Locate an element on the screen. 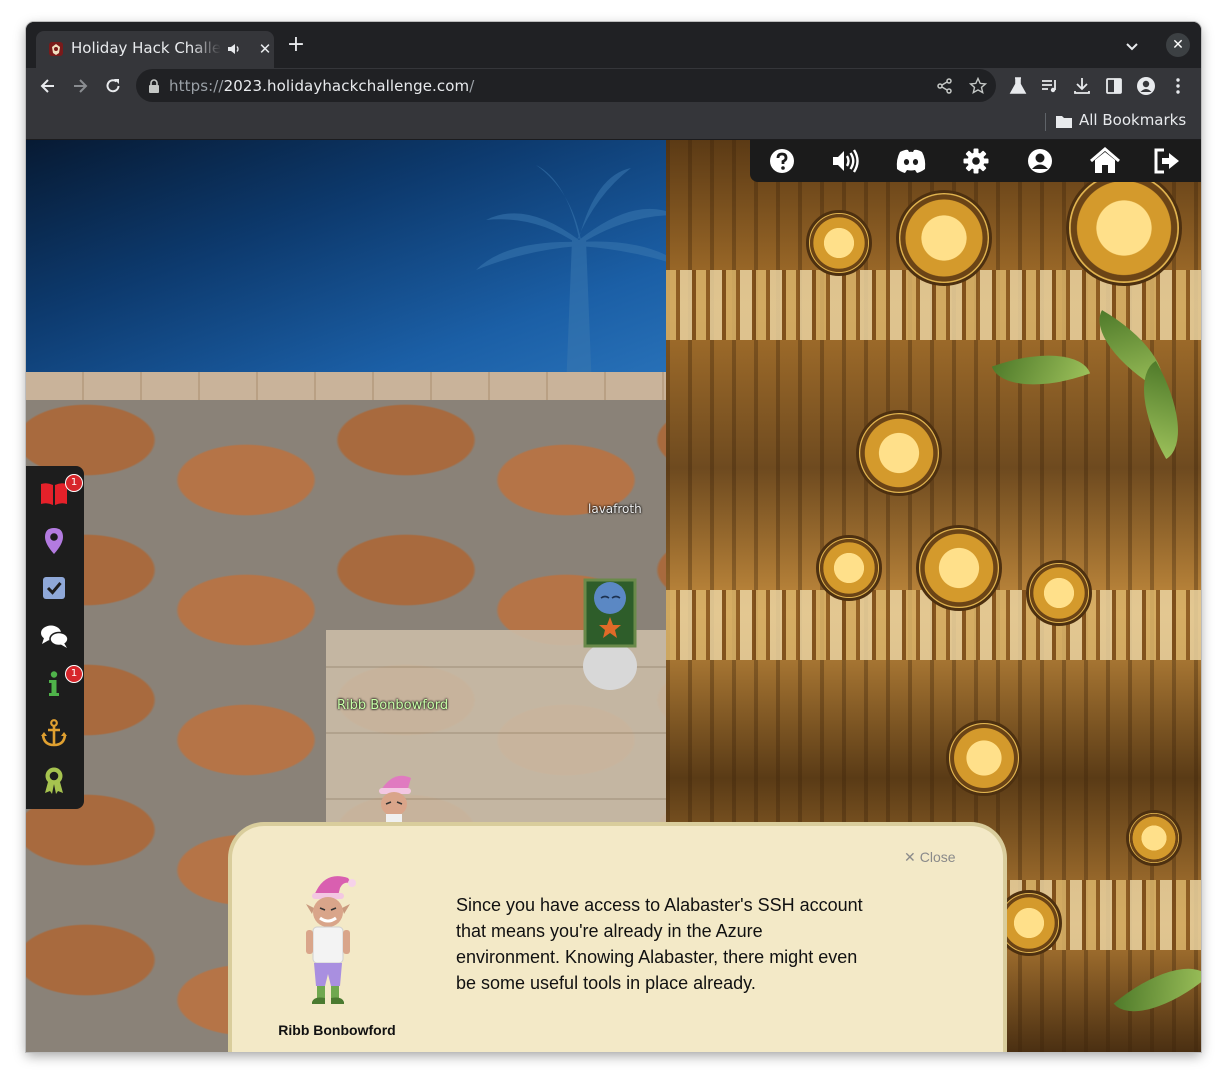 The width and height of the screenshot is (1227, 1082). profile-avatar-icon is located at coordinates (1146, 86).